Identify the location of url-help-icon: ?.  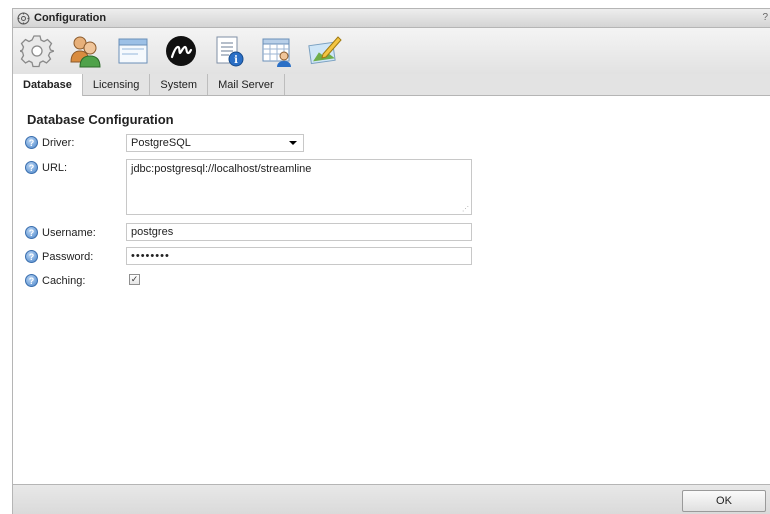
(31, 167).